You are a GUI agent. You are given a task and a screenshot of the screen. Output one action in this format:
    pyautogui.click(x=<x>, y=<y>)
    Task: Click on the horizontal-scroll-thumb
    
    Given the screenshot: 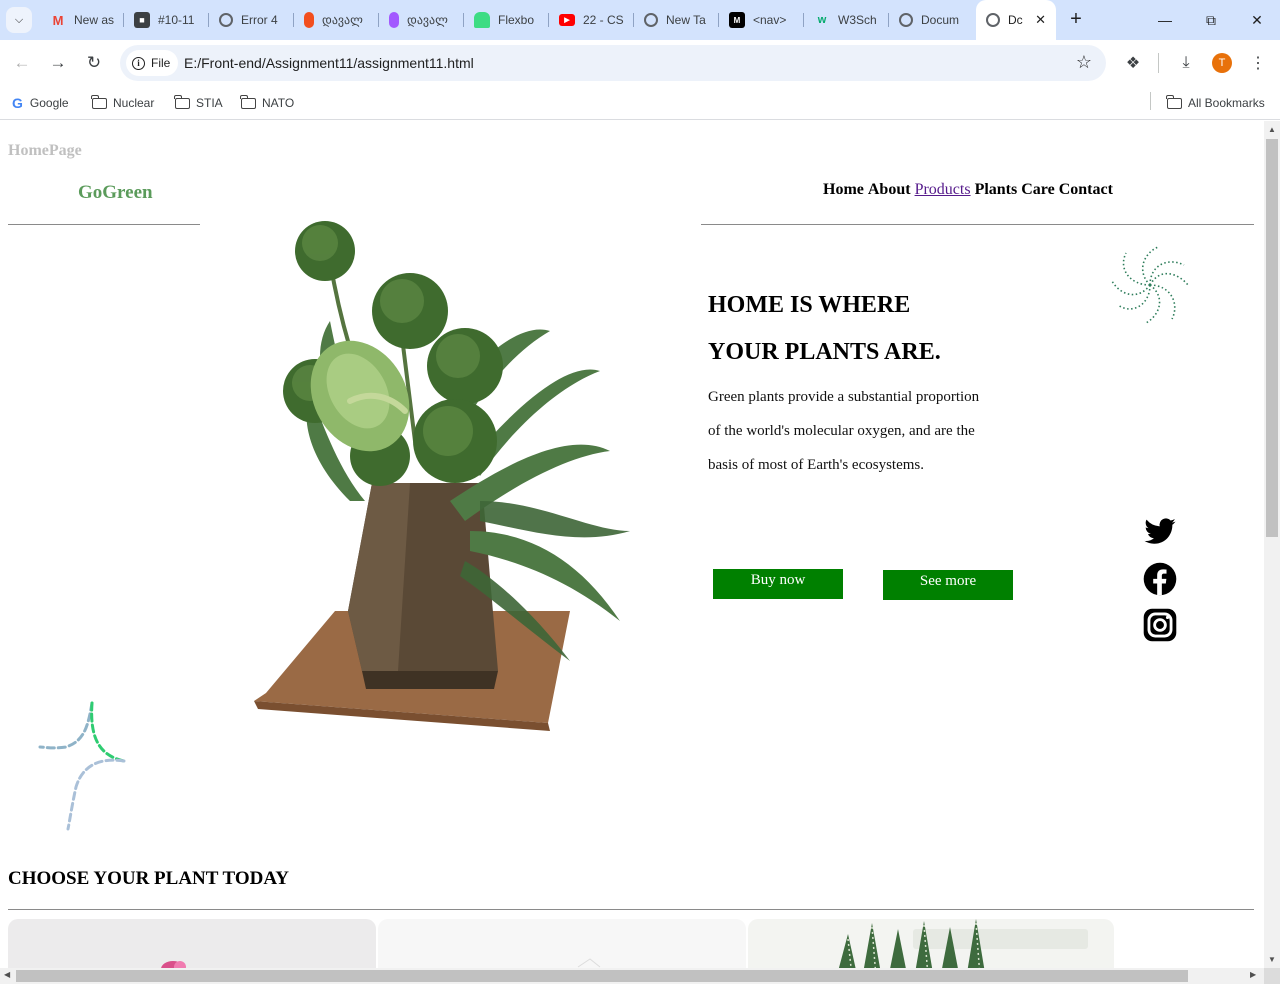 What is the action you would take?
    pyautogui.click(x=602, y=976)
    